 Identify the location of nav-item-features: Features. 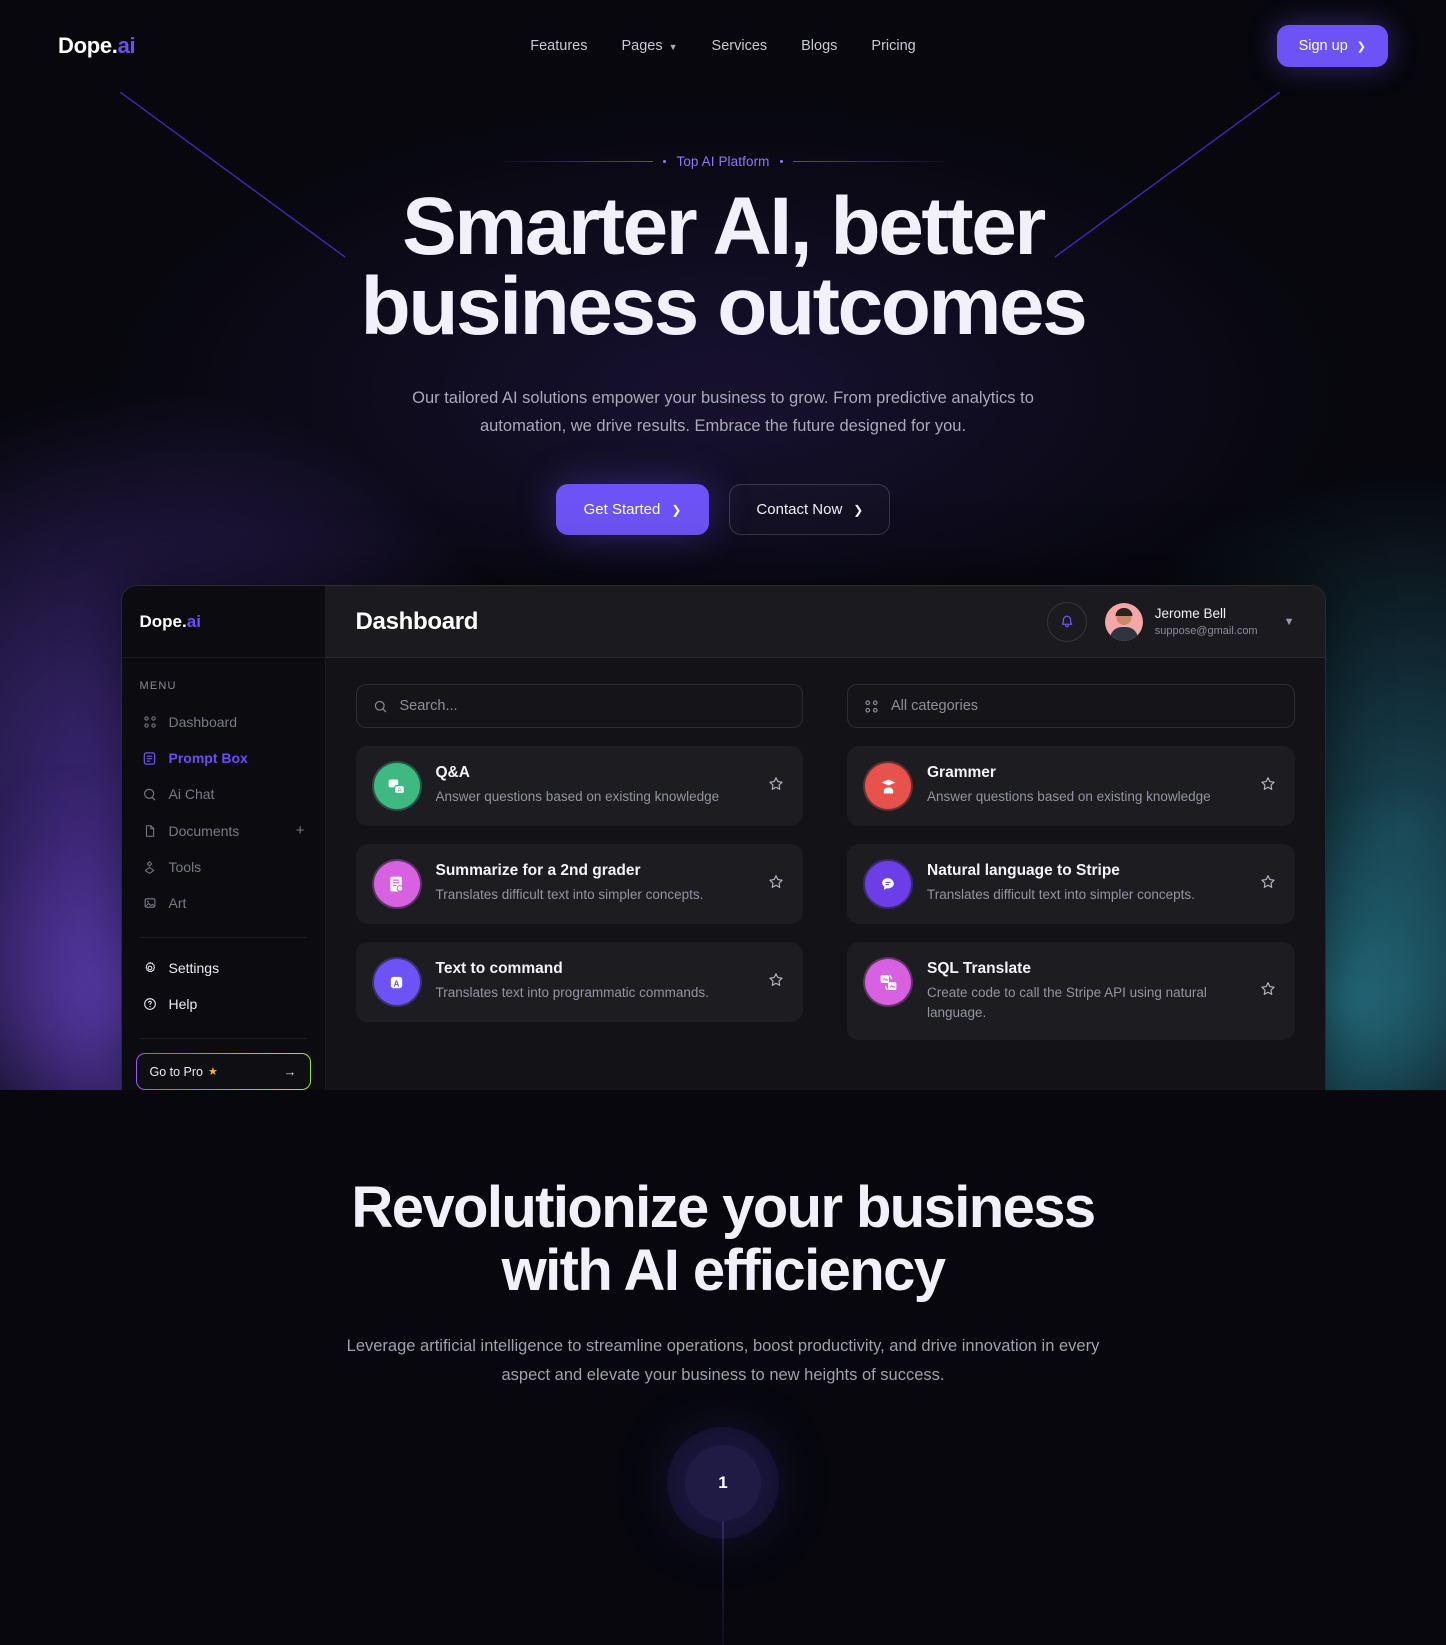
(558, 46).